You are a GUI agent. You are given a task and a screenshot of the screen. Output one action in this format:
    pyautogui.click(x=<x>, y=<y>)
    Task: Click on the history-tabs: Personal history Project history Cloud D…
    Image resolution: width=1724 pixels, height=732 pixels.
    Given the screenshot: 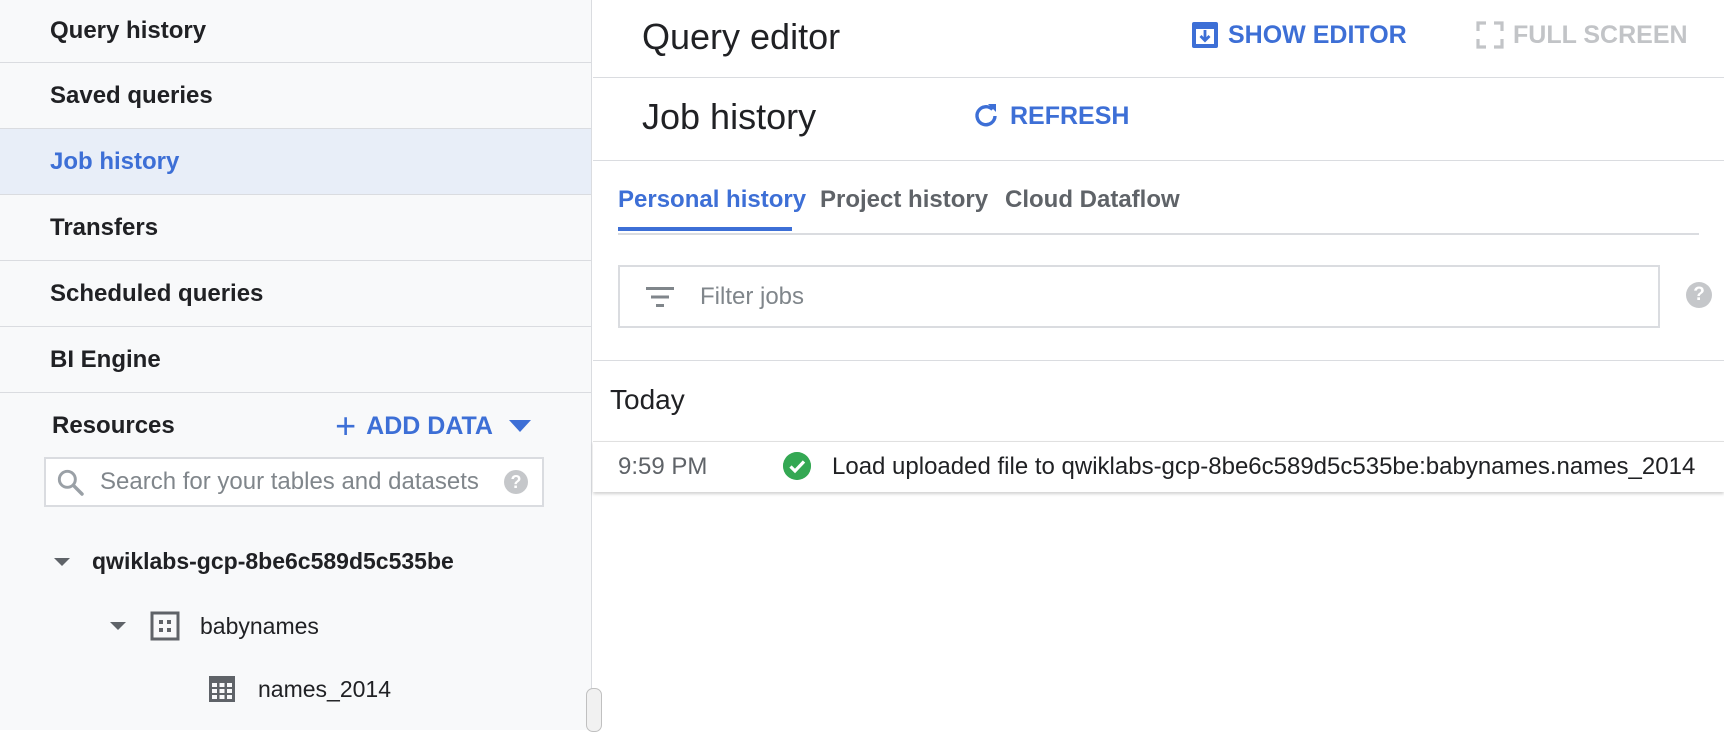 What is the action you would take?
    pyautogui.click(x=1158, y=197)
    